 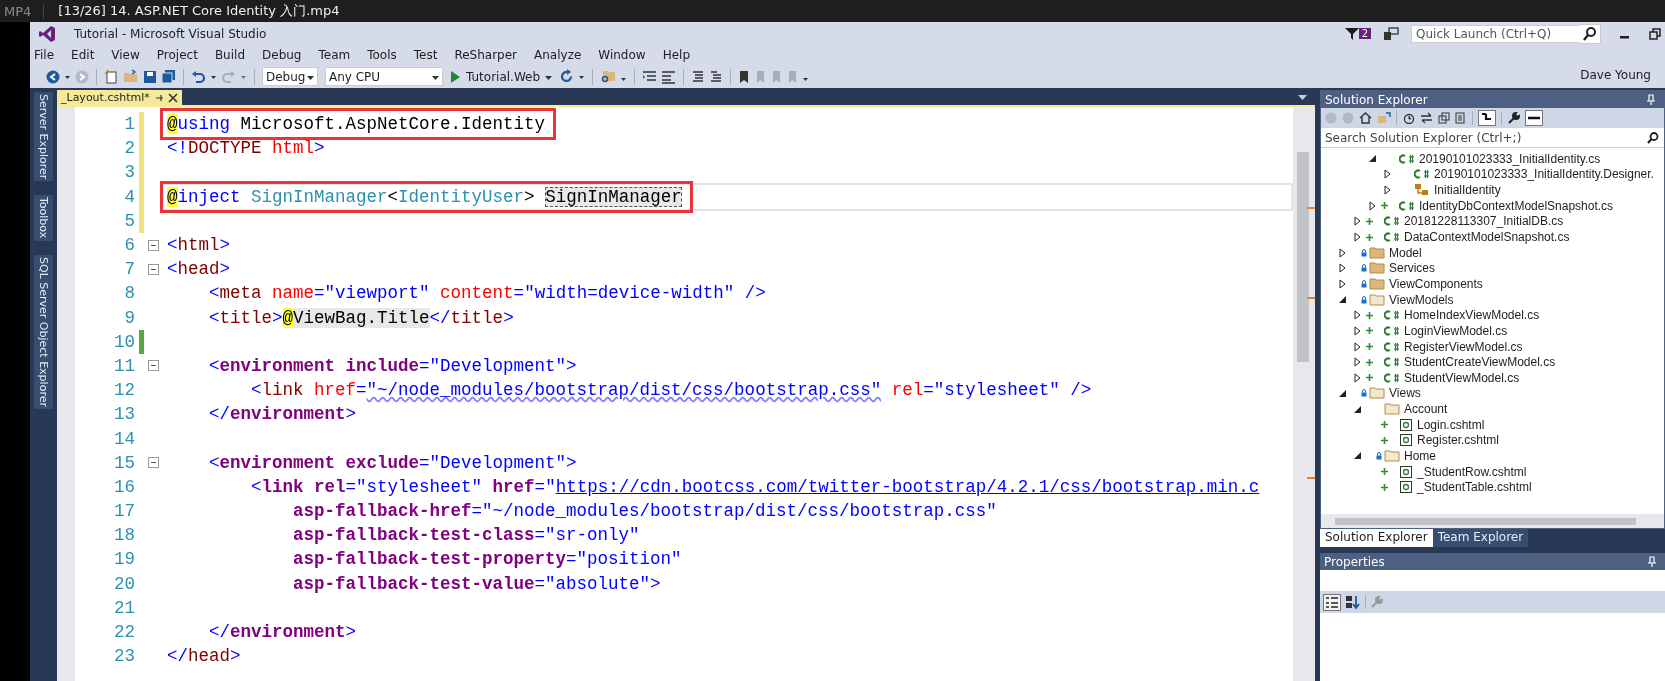 What do you see at coordinates (1302, 97) in the screenshot?
I see `dropdown-icon` at bounding box center [1302, 97].